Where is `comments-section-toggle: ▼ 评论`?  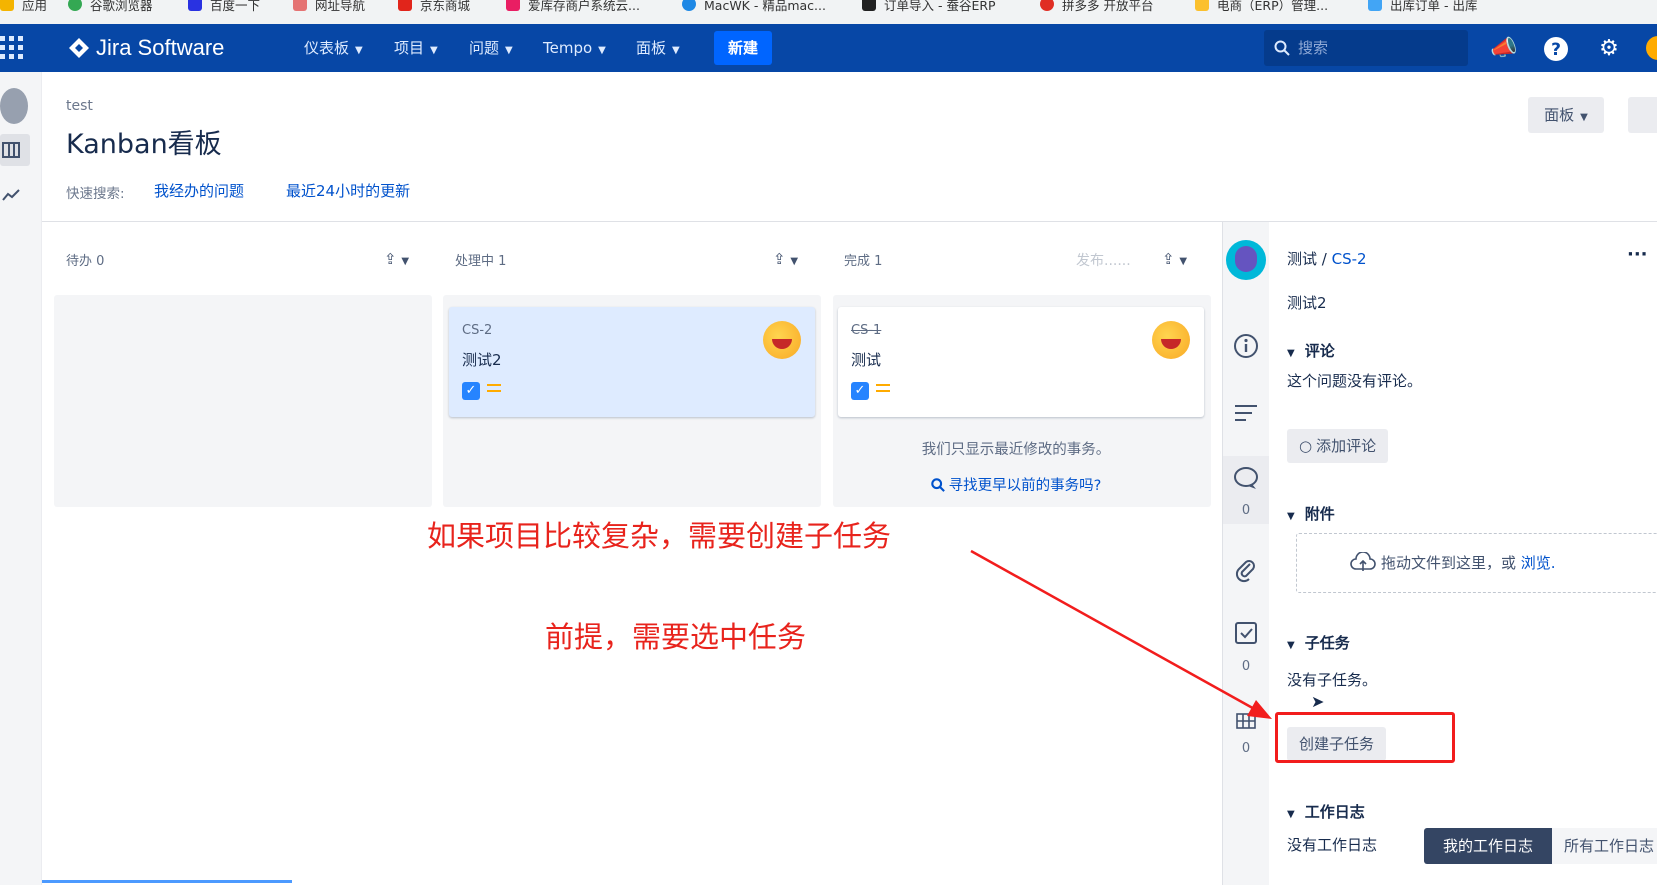 comments-section-toggle: ▼ 评论 is located at coordinates (1311, 350).